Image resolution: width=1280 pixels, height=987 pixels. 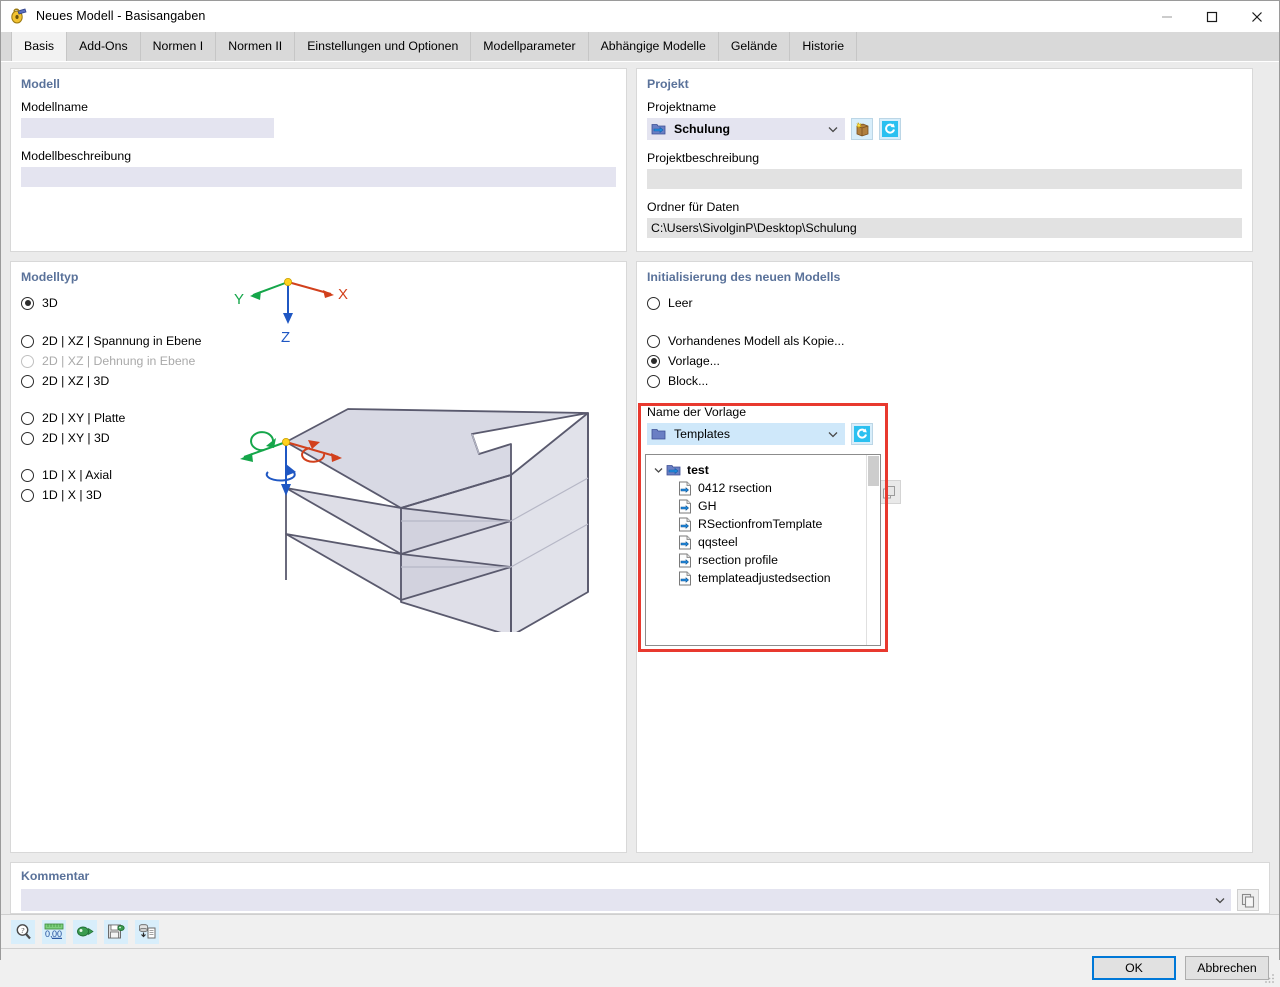 I want to click on tree-item-label: qqsteel, so click(x=718, y=542).